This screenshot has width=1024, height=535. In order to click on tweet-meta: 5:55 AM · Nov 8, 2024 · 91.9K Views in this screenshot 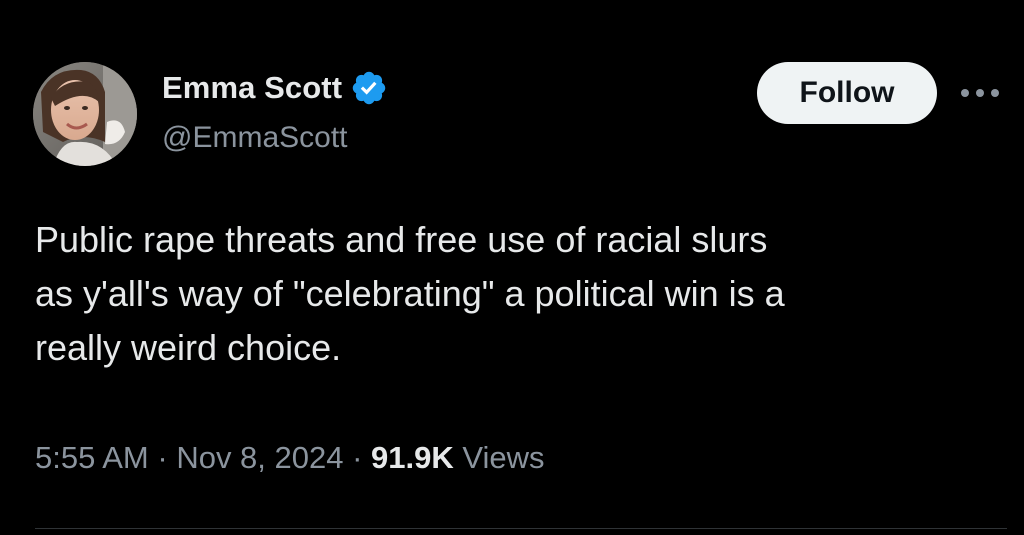, I will do `click(290, 458)`.